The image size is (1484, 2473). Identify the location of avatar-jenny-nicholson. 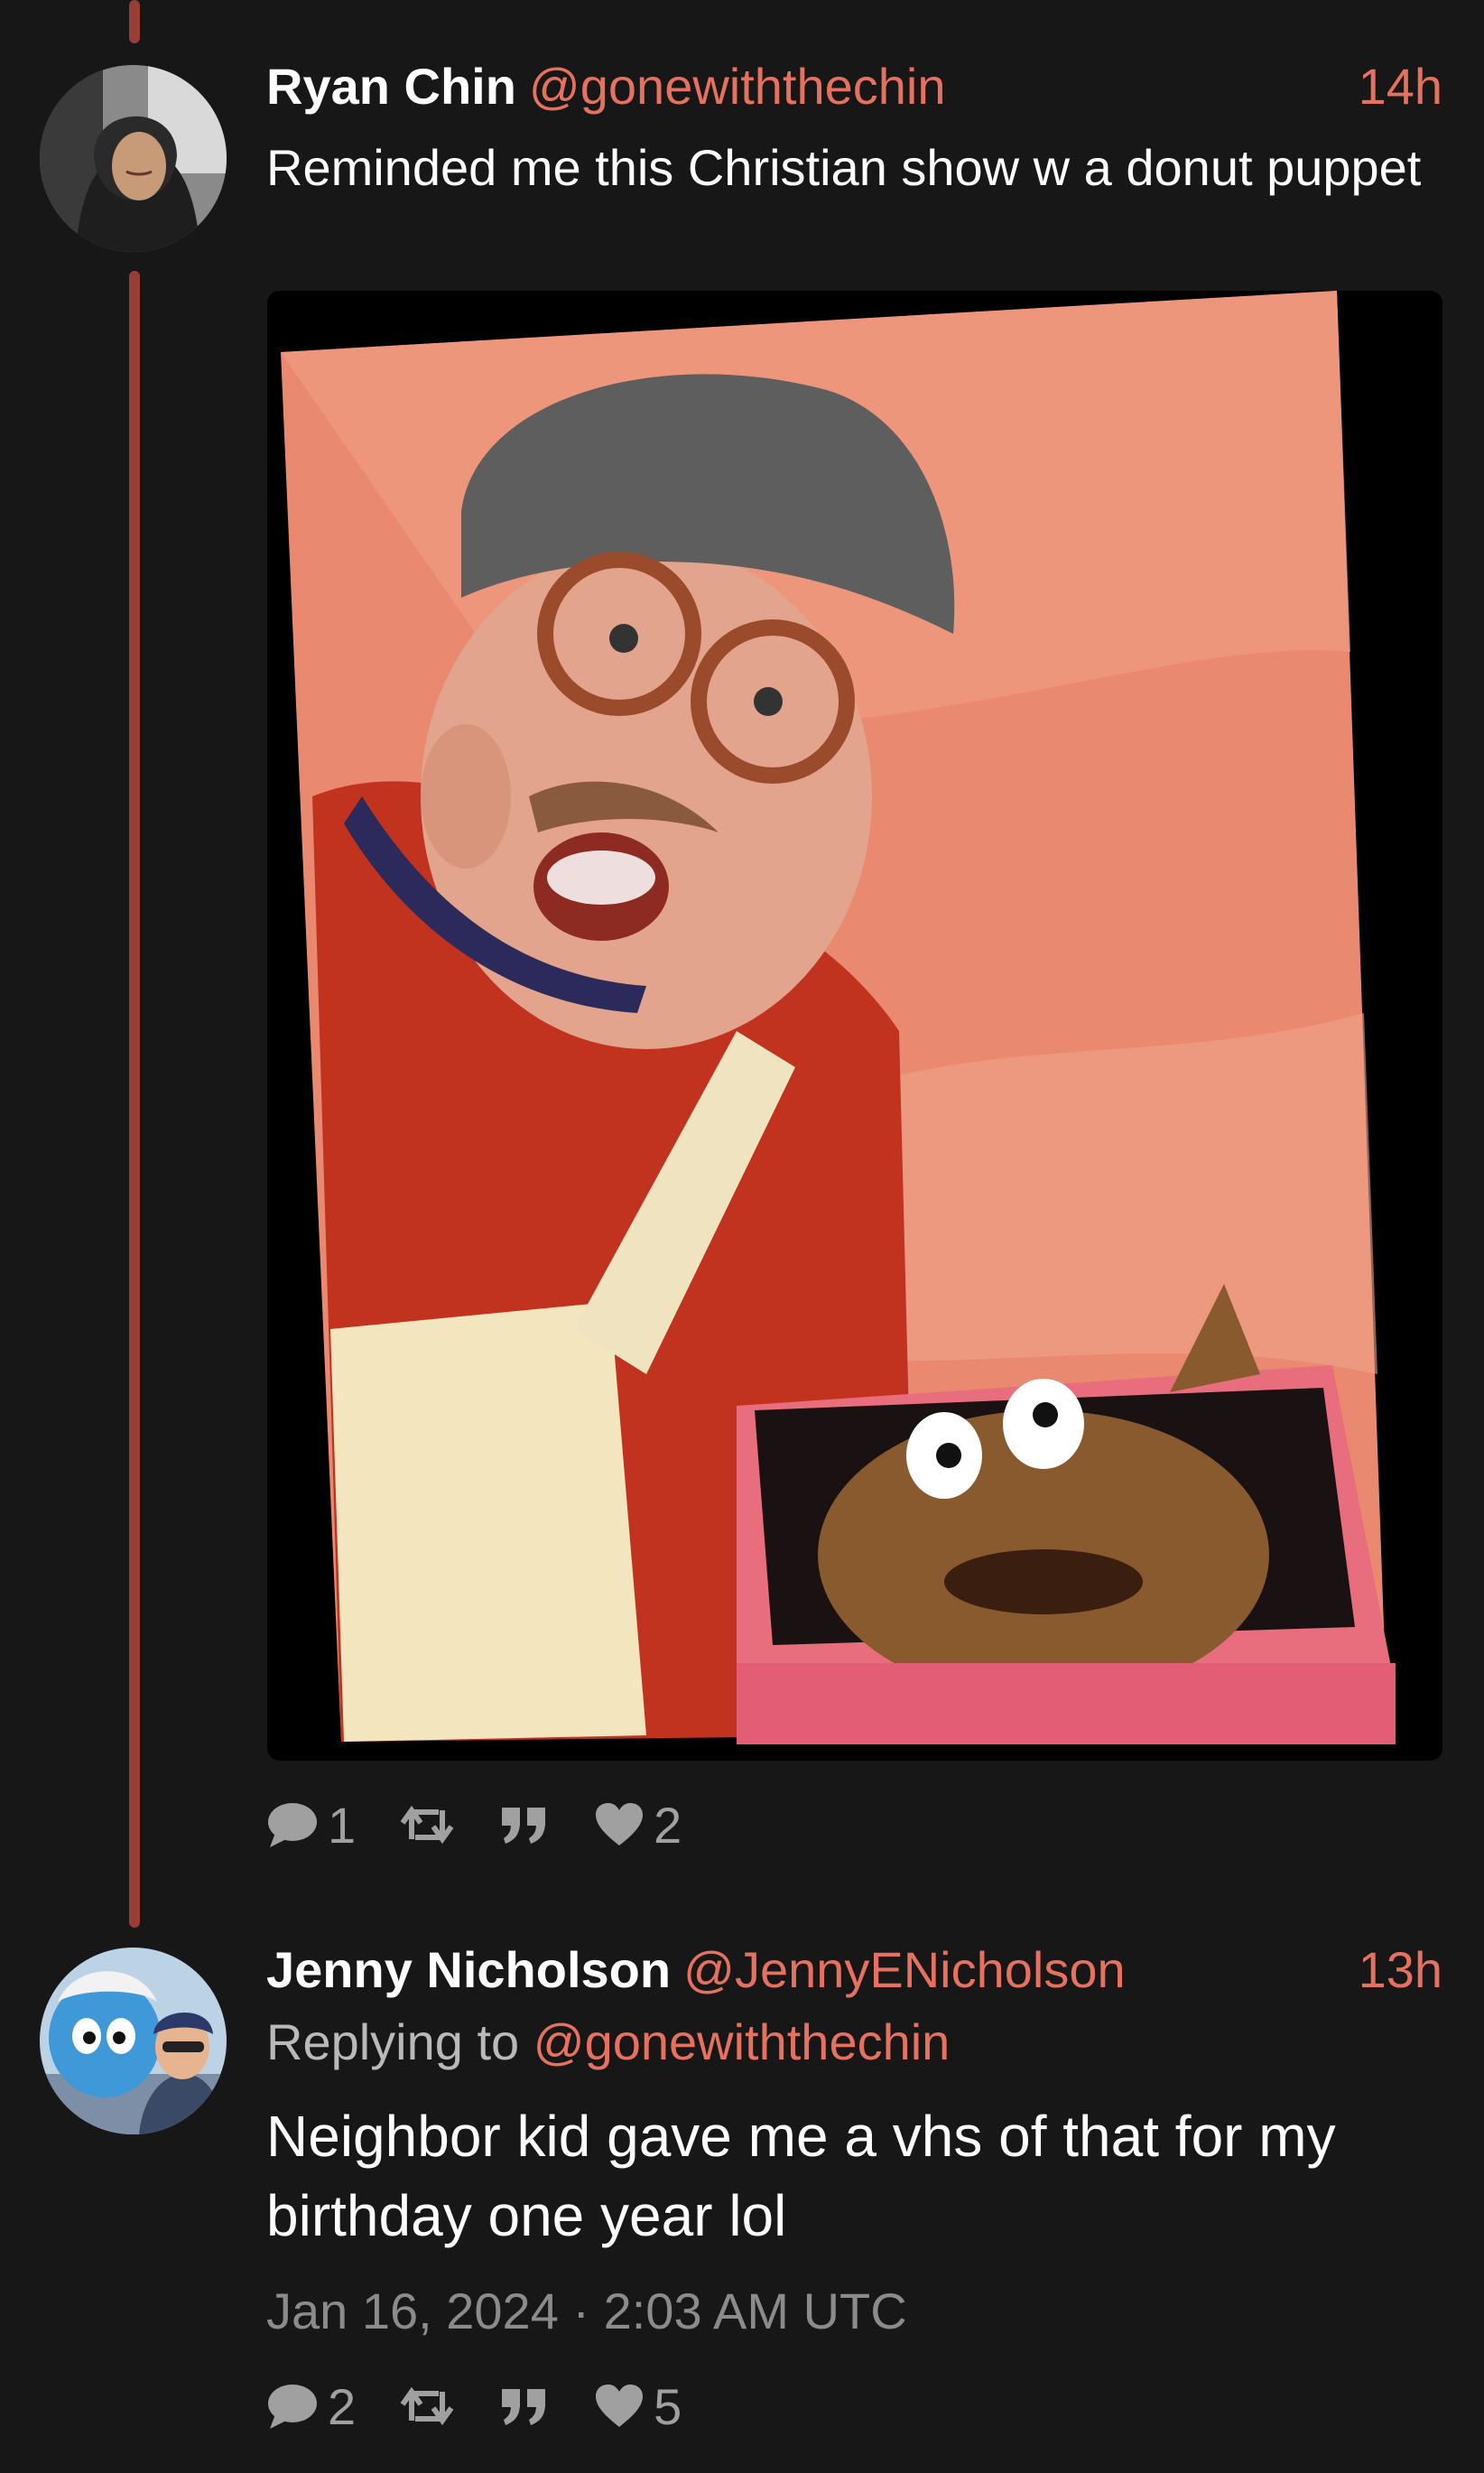
(133, 2041).